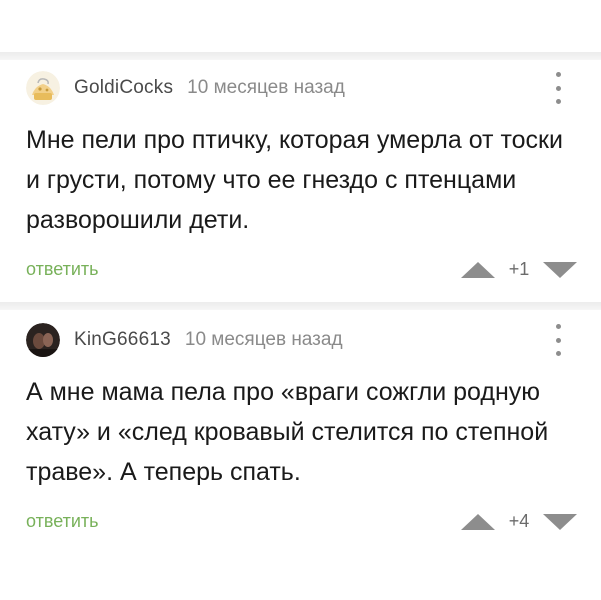  Describe the element at coordinates (123, 88) in the screenshot. I see `username: GoldiCocks` at that location.